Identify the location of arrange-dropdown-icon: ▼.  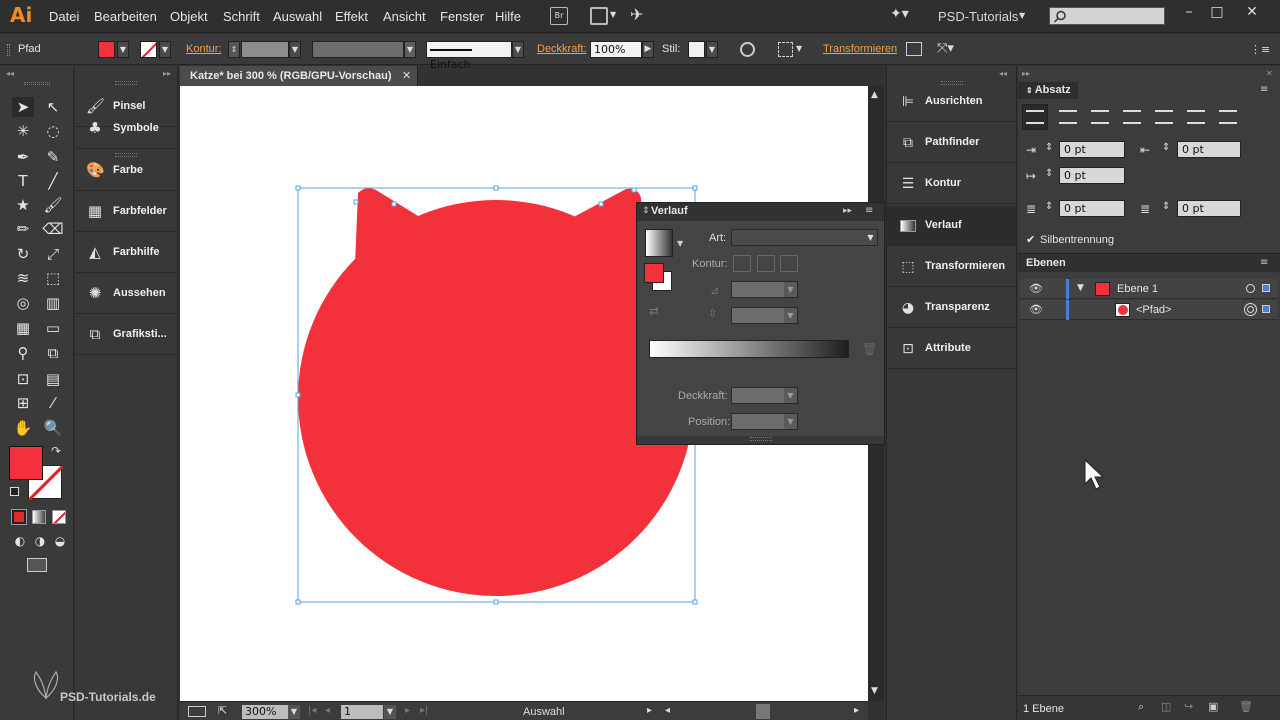
(613, 14).